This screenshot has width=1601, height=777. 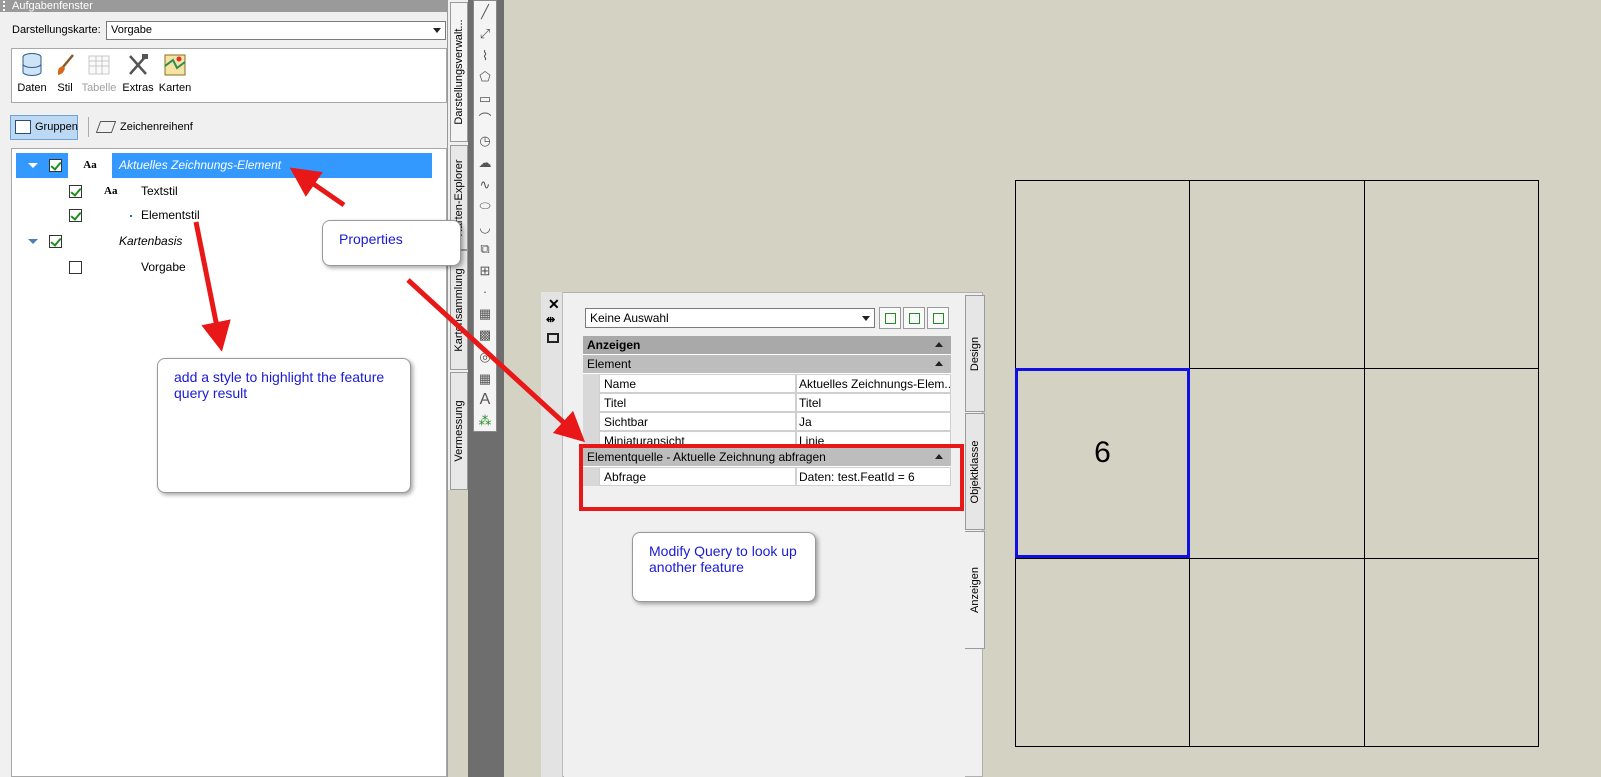 What do you see at coordinates (212, 286) in the screenshot?
I see `arrow-to-style-callout` at bounding box center [212, 286].